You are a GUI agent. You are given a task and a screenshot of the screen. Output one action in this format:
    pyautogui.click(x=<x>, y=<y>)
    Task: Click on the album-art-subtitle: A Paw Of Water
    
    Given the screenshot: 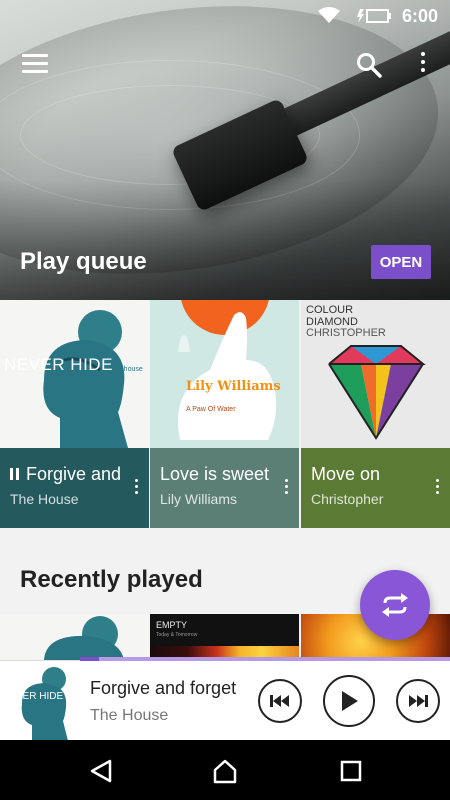 What is the action you would take?
    pyautogui.click(x=211, y=409)
    